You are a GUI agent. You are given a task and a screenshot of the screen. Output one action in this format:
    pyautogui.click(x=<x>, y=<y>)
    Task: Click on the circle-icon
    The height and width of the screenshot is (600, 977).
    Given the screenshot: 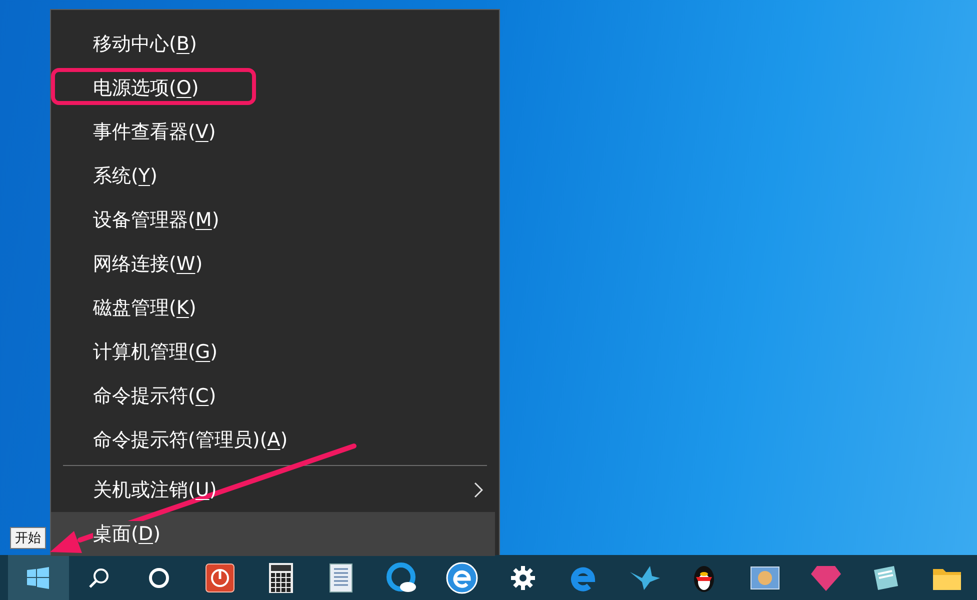 What is the action you would take?
    pyautogui.click(x=159, y=577)
    